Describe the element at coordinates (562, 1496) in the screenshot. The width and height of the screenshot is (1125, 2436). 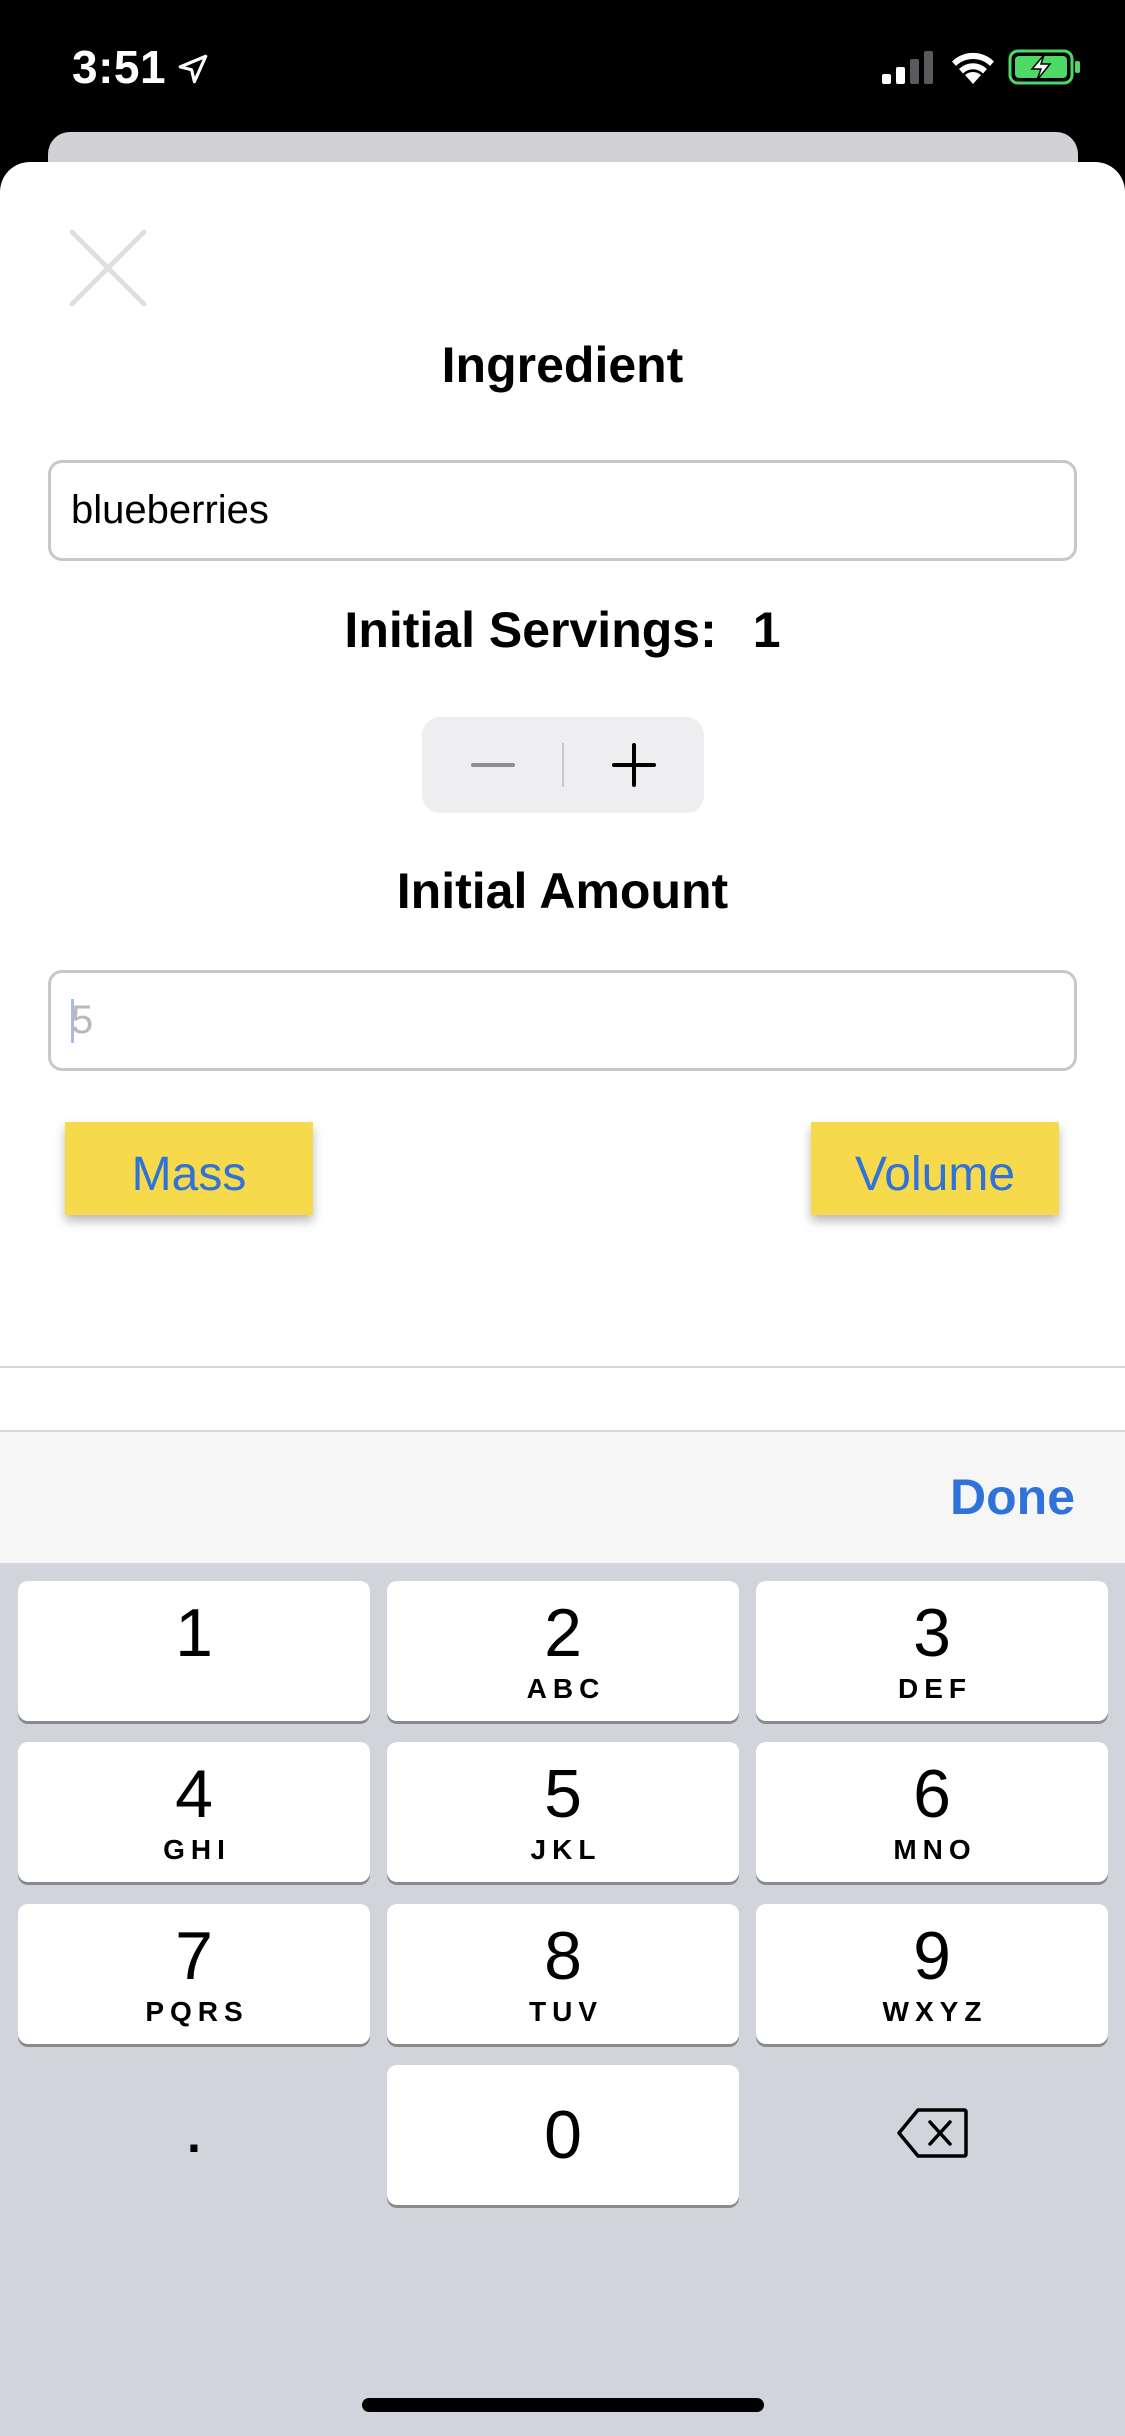
I see `keyboard-toolbar: Done` at that location.